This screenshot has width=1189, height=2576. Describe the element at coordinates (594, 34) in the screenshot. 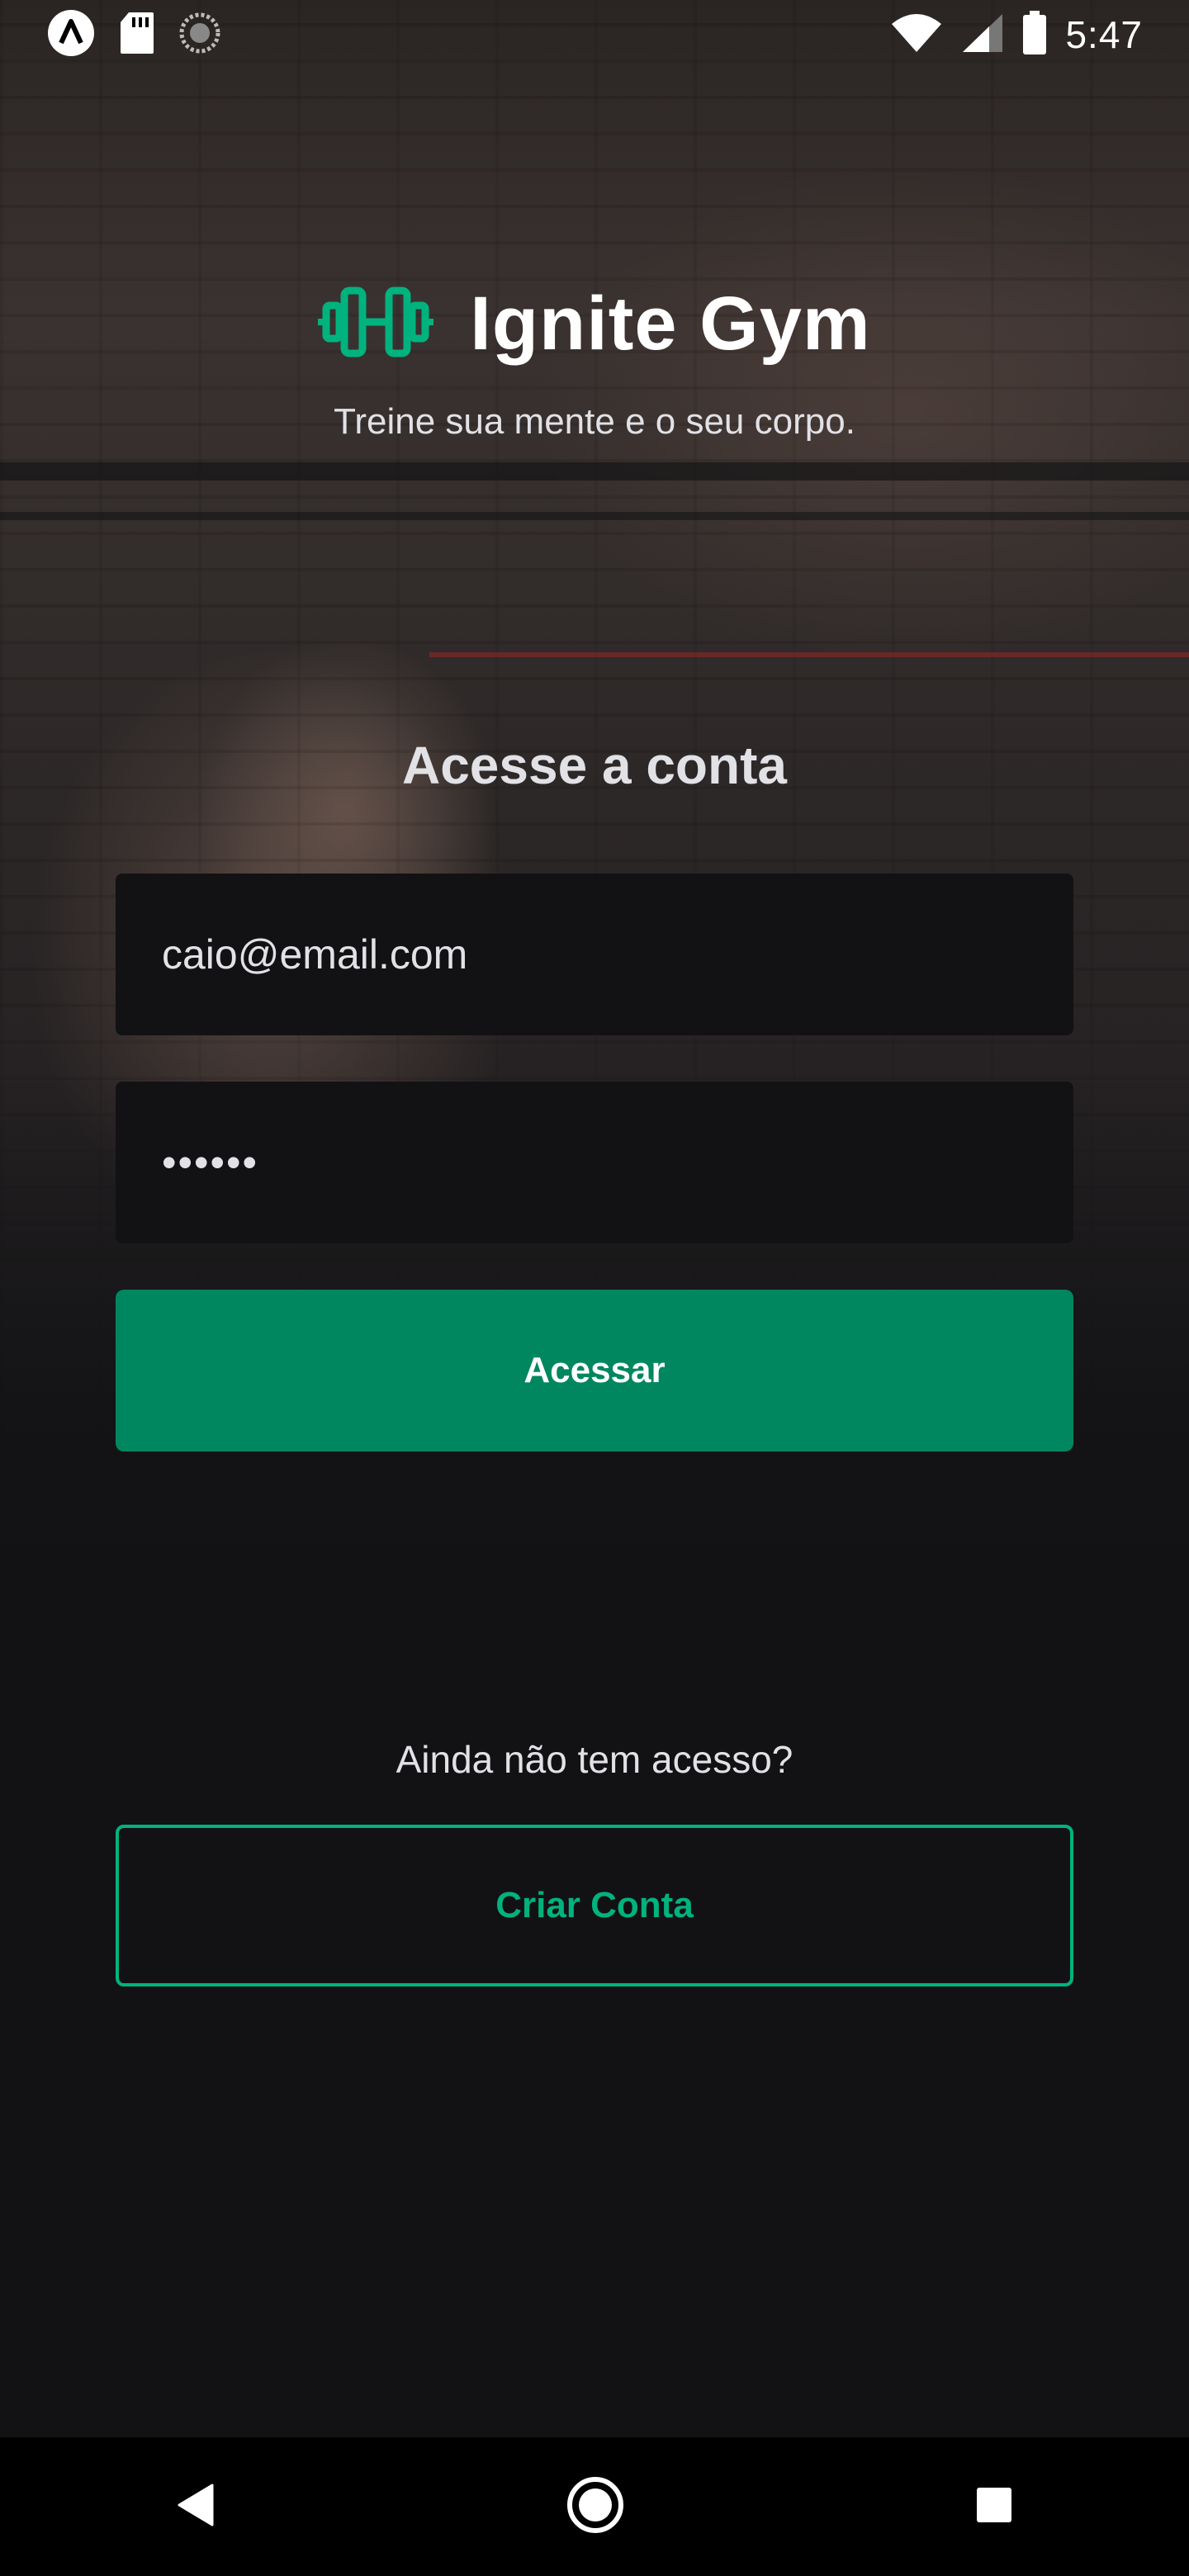

I see `status-bar: 5:47` at that location.